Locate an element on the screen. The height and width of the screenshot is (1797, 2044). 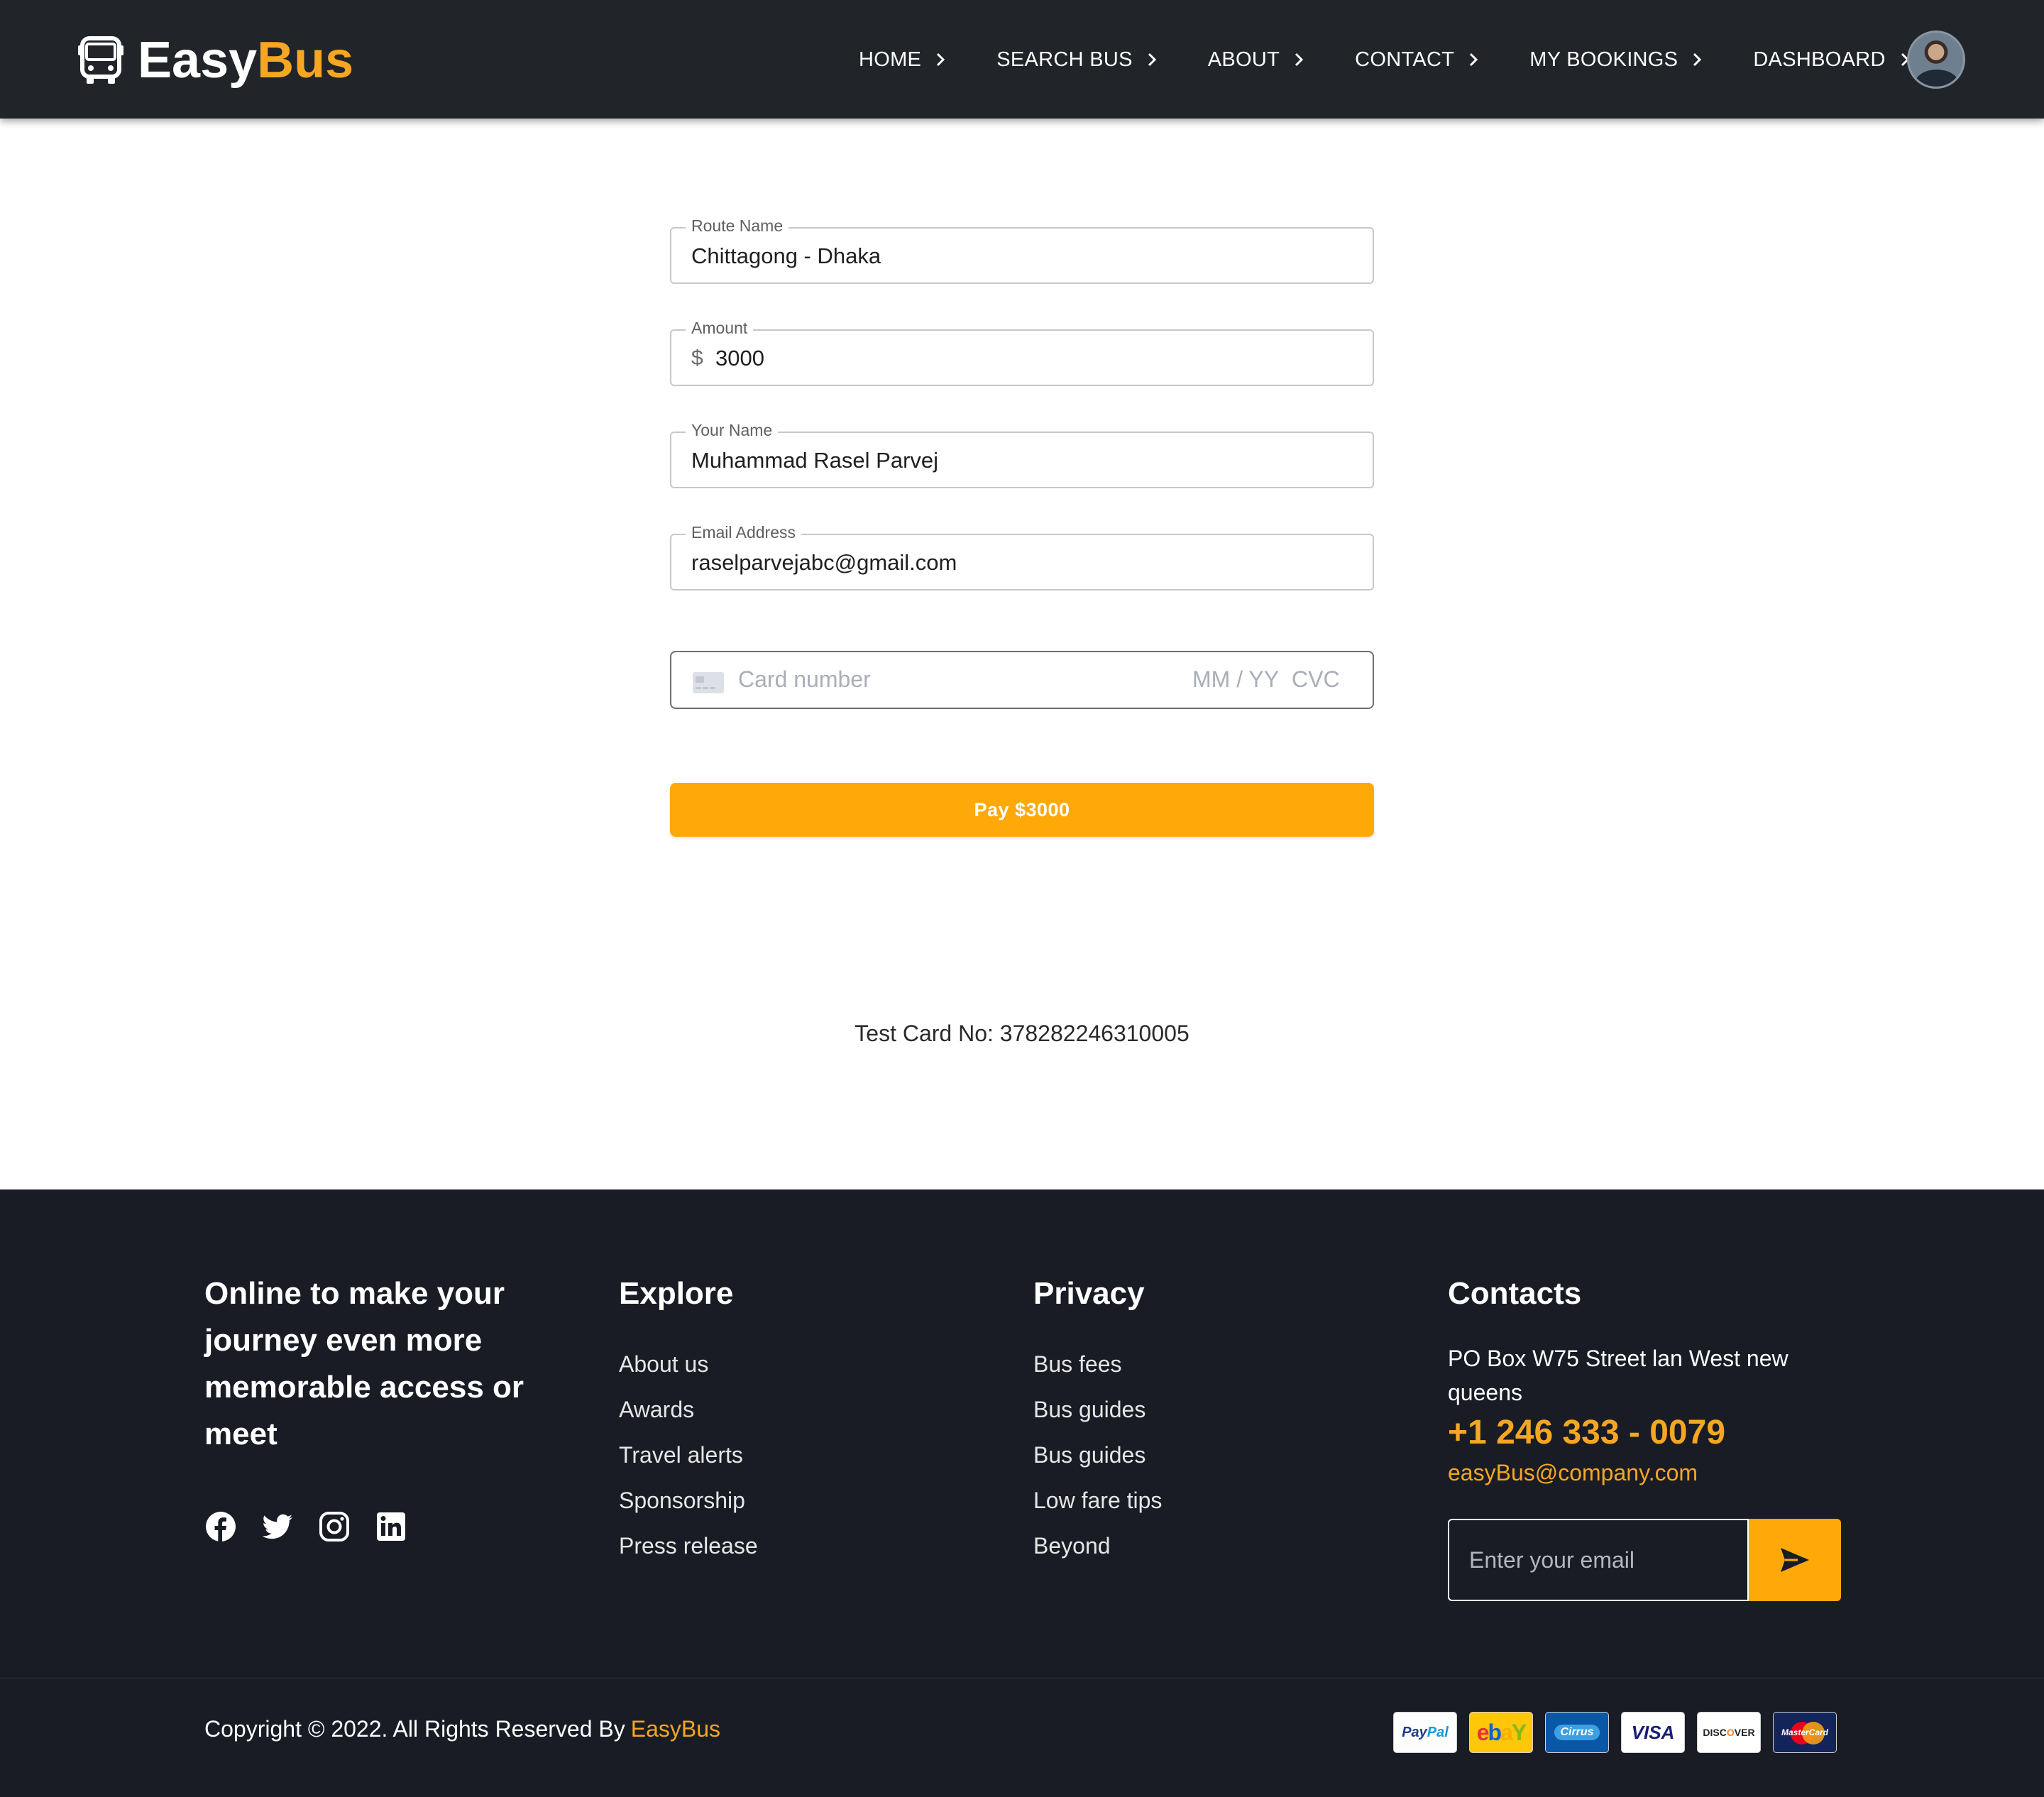
avatar-shoulders is located at coordinates (1937, 78).